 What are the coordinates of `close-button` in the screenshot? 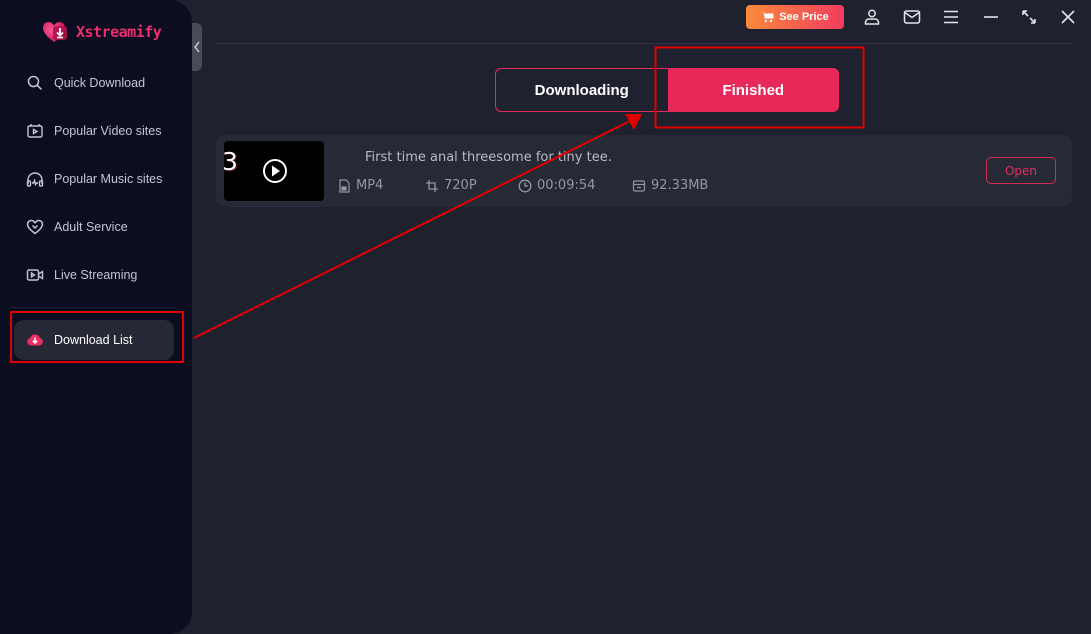 It's located at (1068, 17).